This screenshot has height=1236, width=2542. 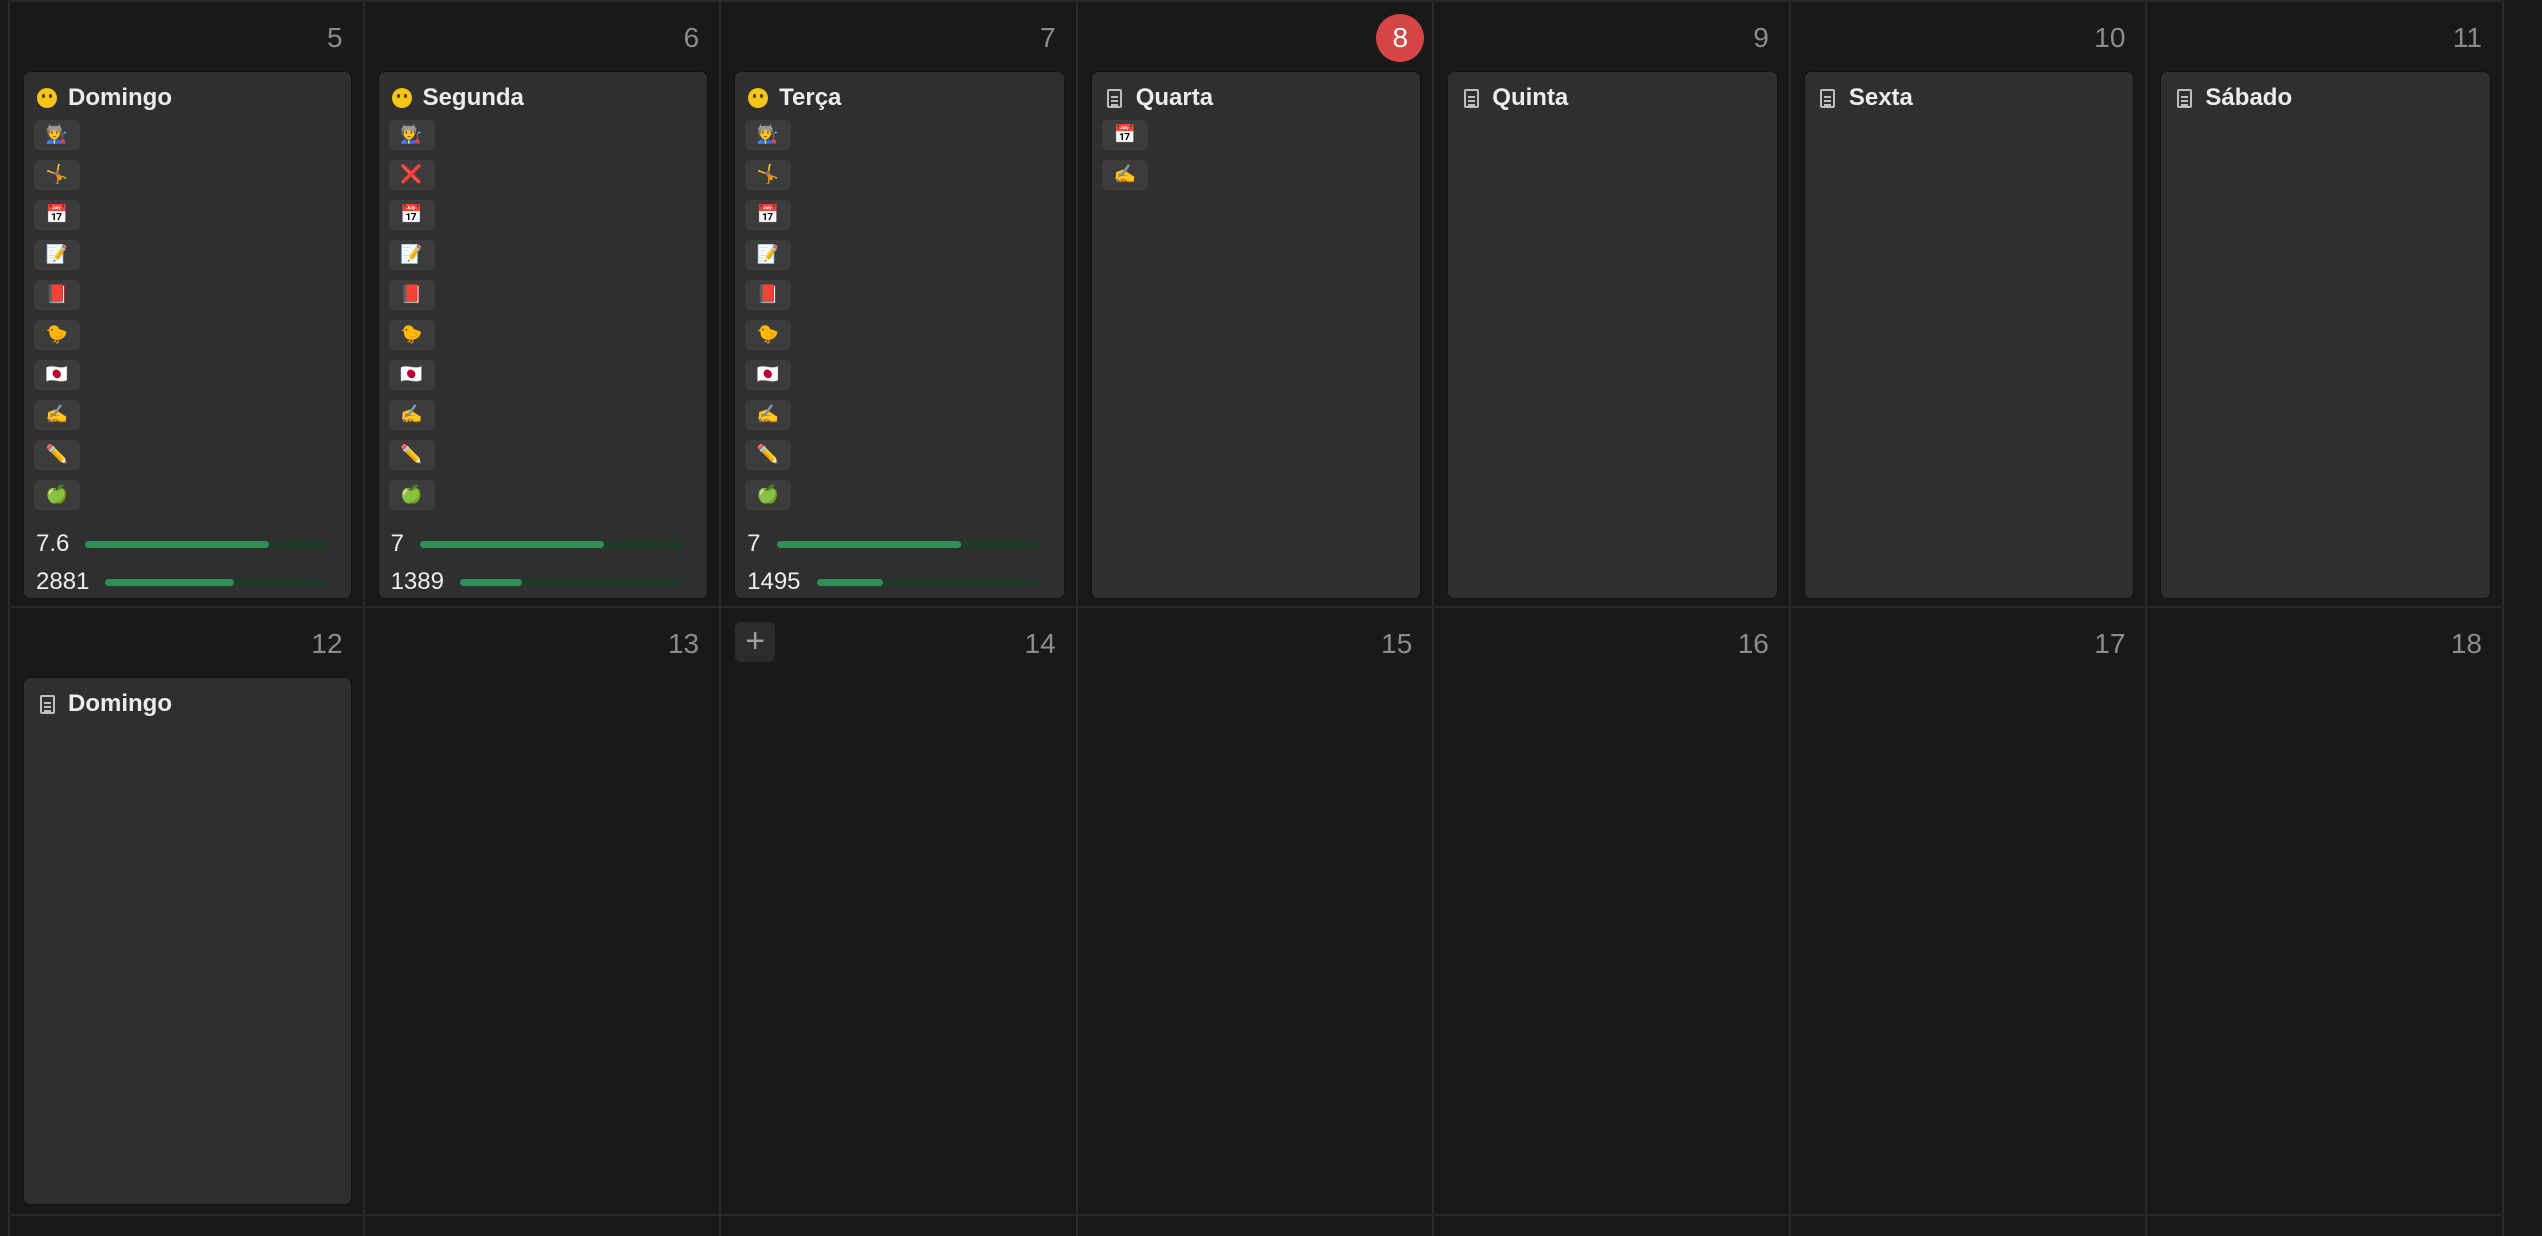 I want to click on property-tag: ❌, so click(x=411, y=175).